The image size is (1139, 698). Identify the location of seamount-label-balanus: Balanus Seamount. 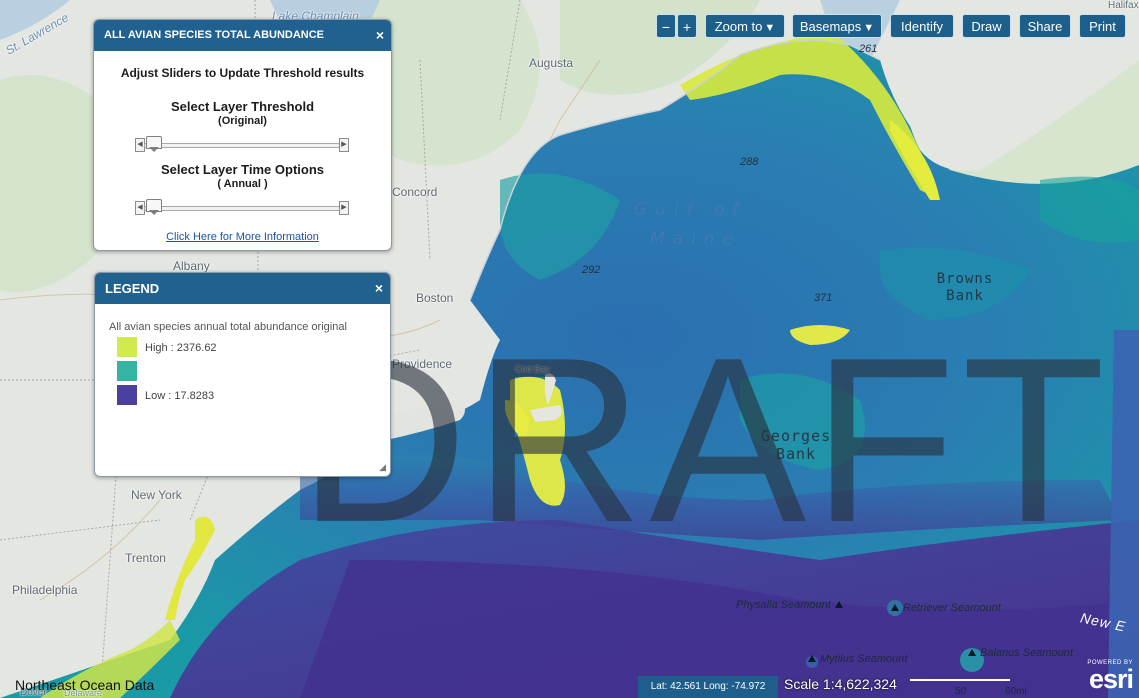
(1018, 653).